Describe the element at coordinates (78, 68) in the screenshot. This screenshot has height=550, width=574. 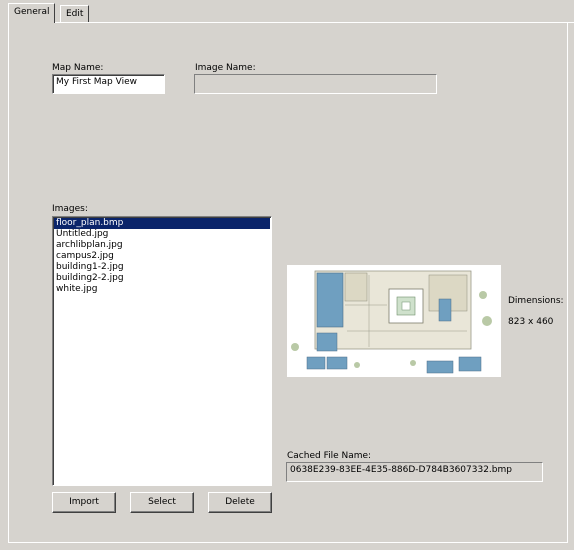
I see `map-name-label: Map Name:` at that location.